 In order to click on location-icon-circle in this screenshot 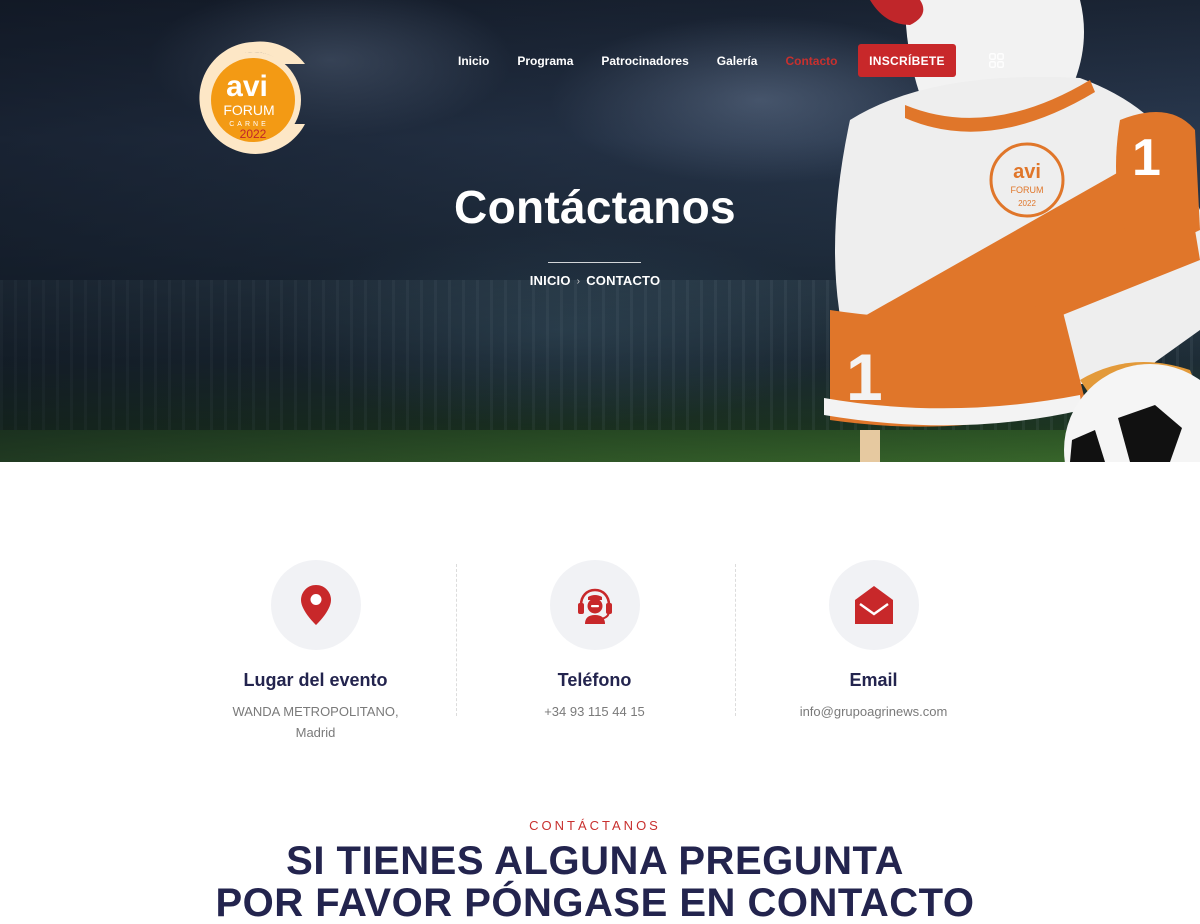, I will do `click(315, 605)`.